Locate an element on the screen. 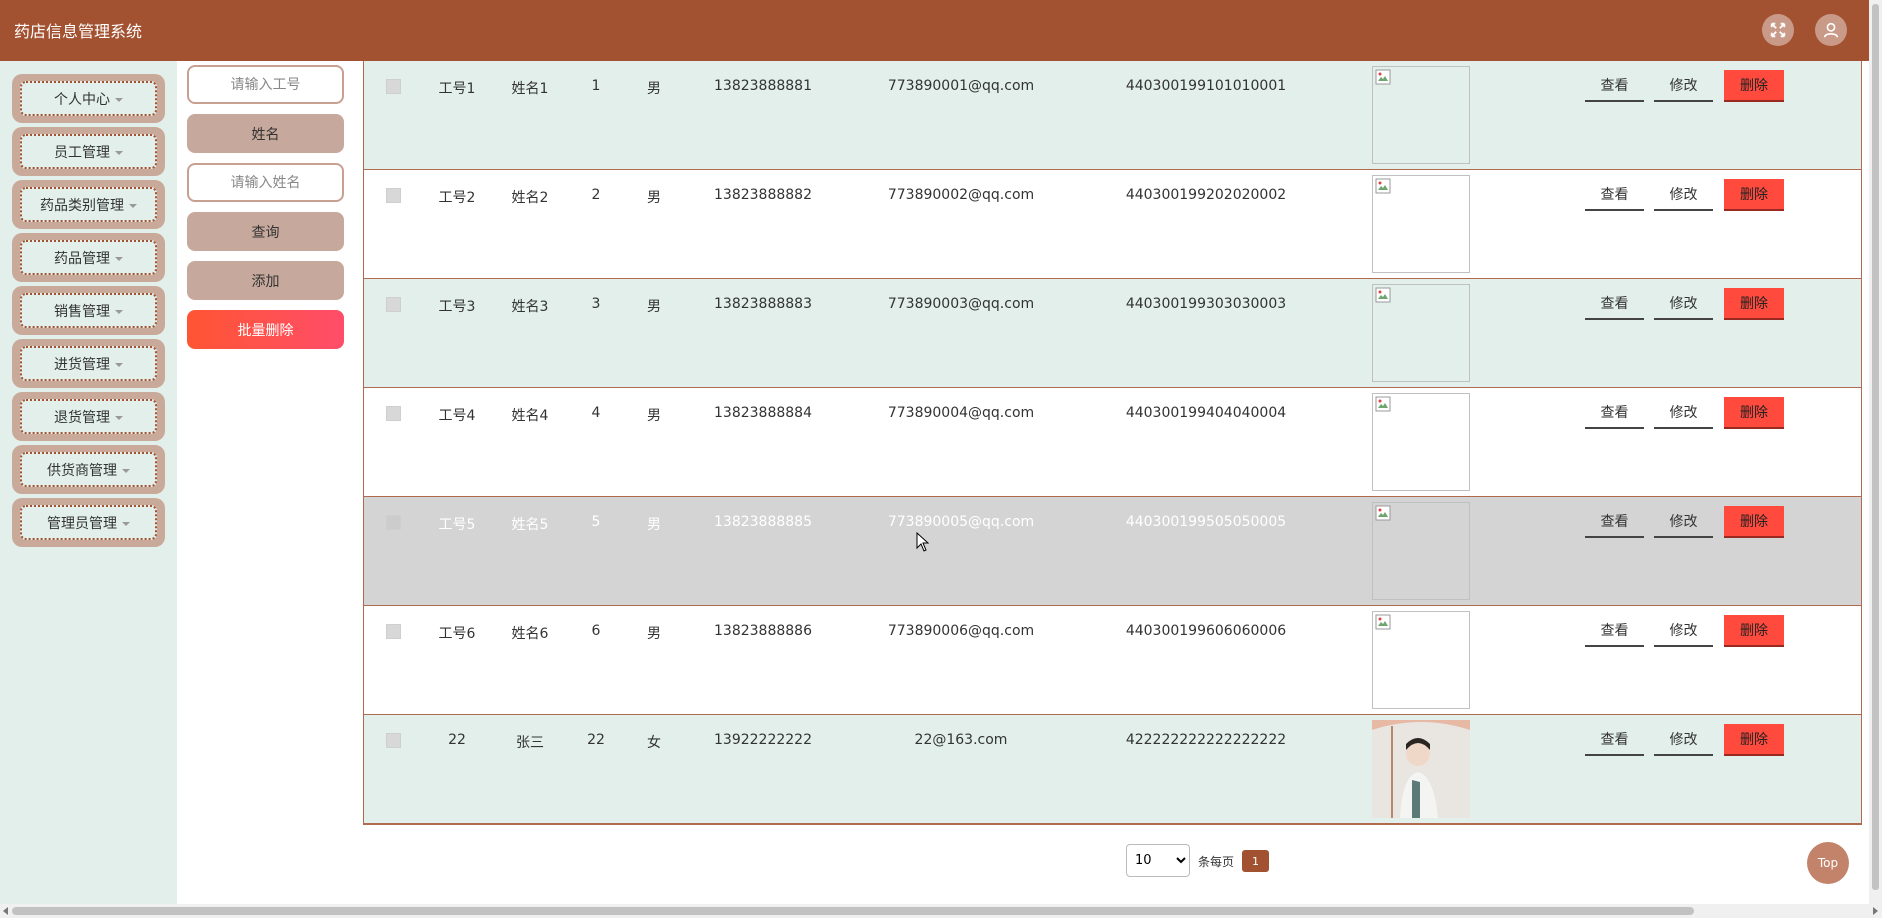 This screenshot has height=918, width=1882. sidebar-item-employee-management: 员工管理 is located at coordinates (88, 151).